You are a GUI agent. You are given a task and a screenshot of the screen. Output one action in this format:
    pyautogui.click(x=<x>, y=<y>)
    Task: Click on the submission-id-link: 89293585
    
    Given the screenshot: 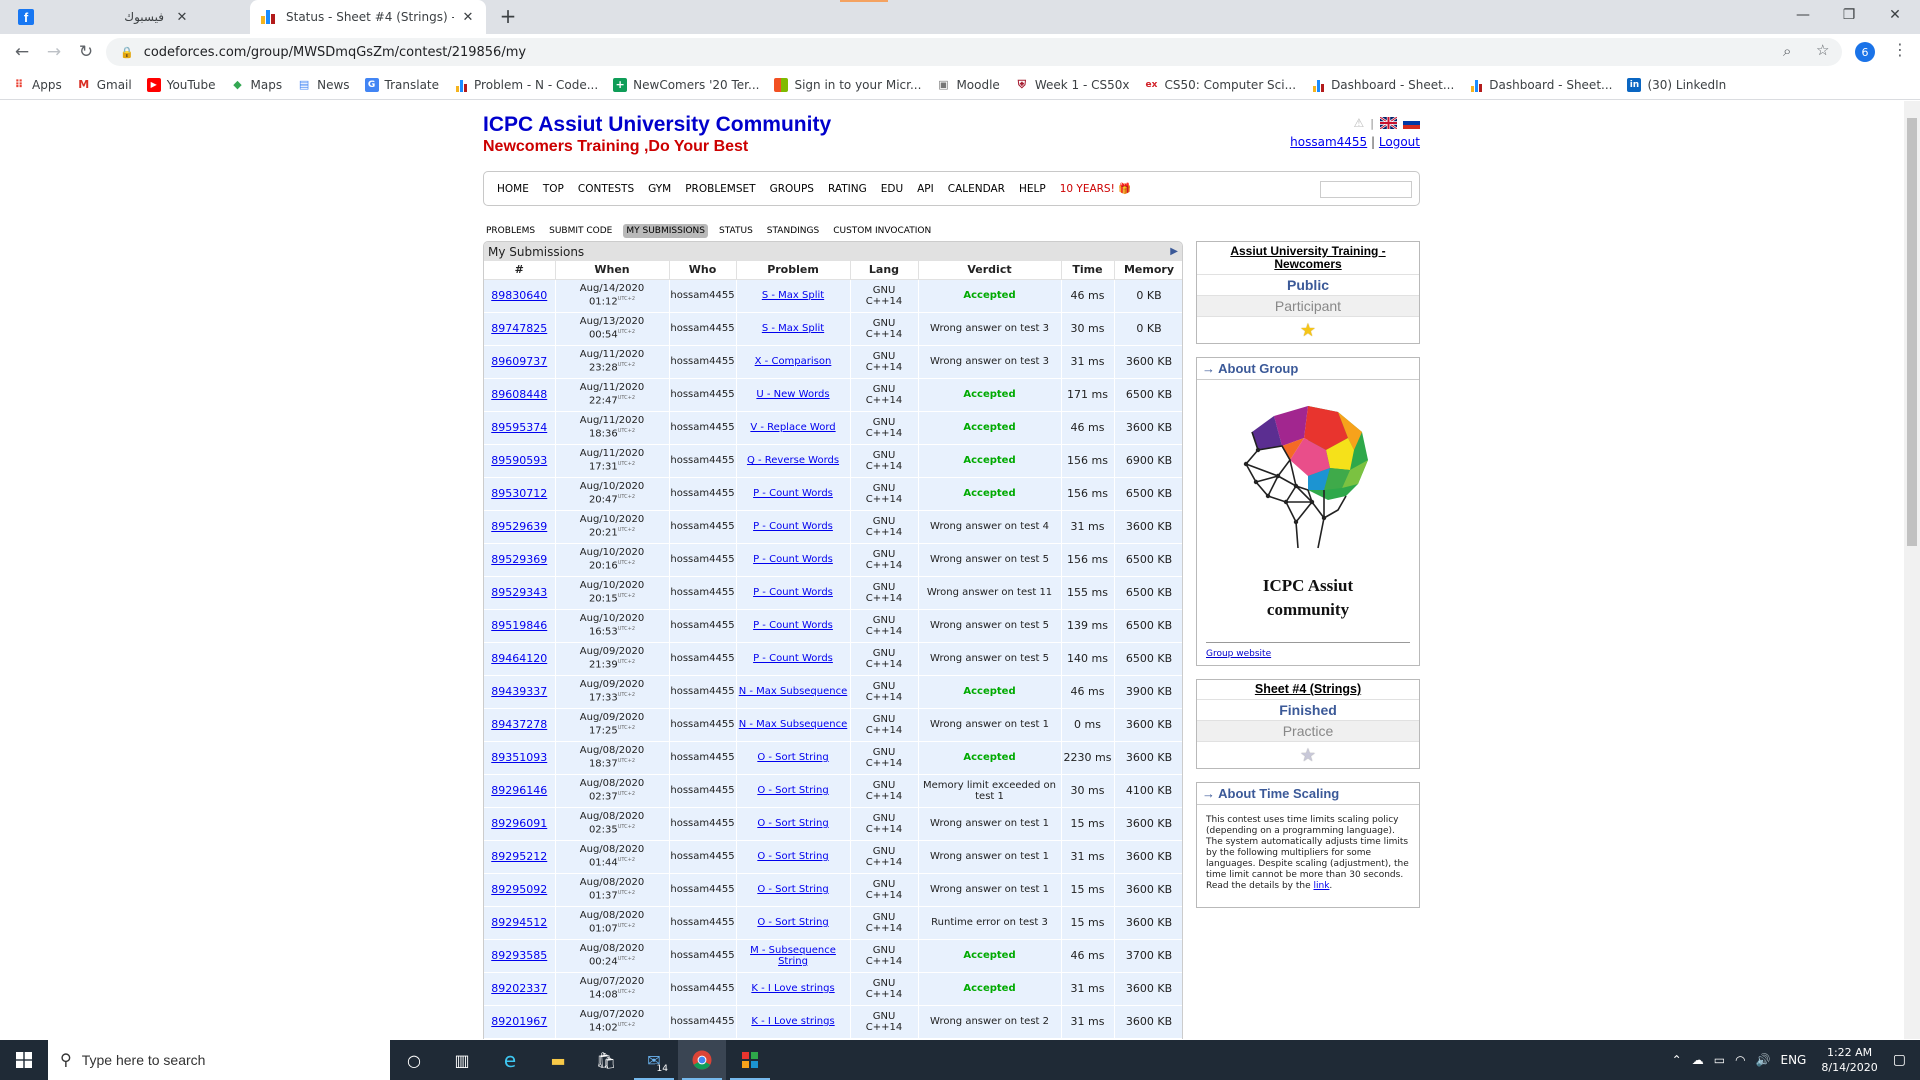 What is the action you would take?
    pyautogui.click(x=519, y=955)
    